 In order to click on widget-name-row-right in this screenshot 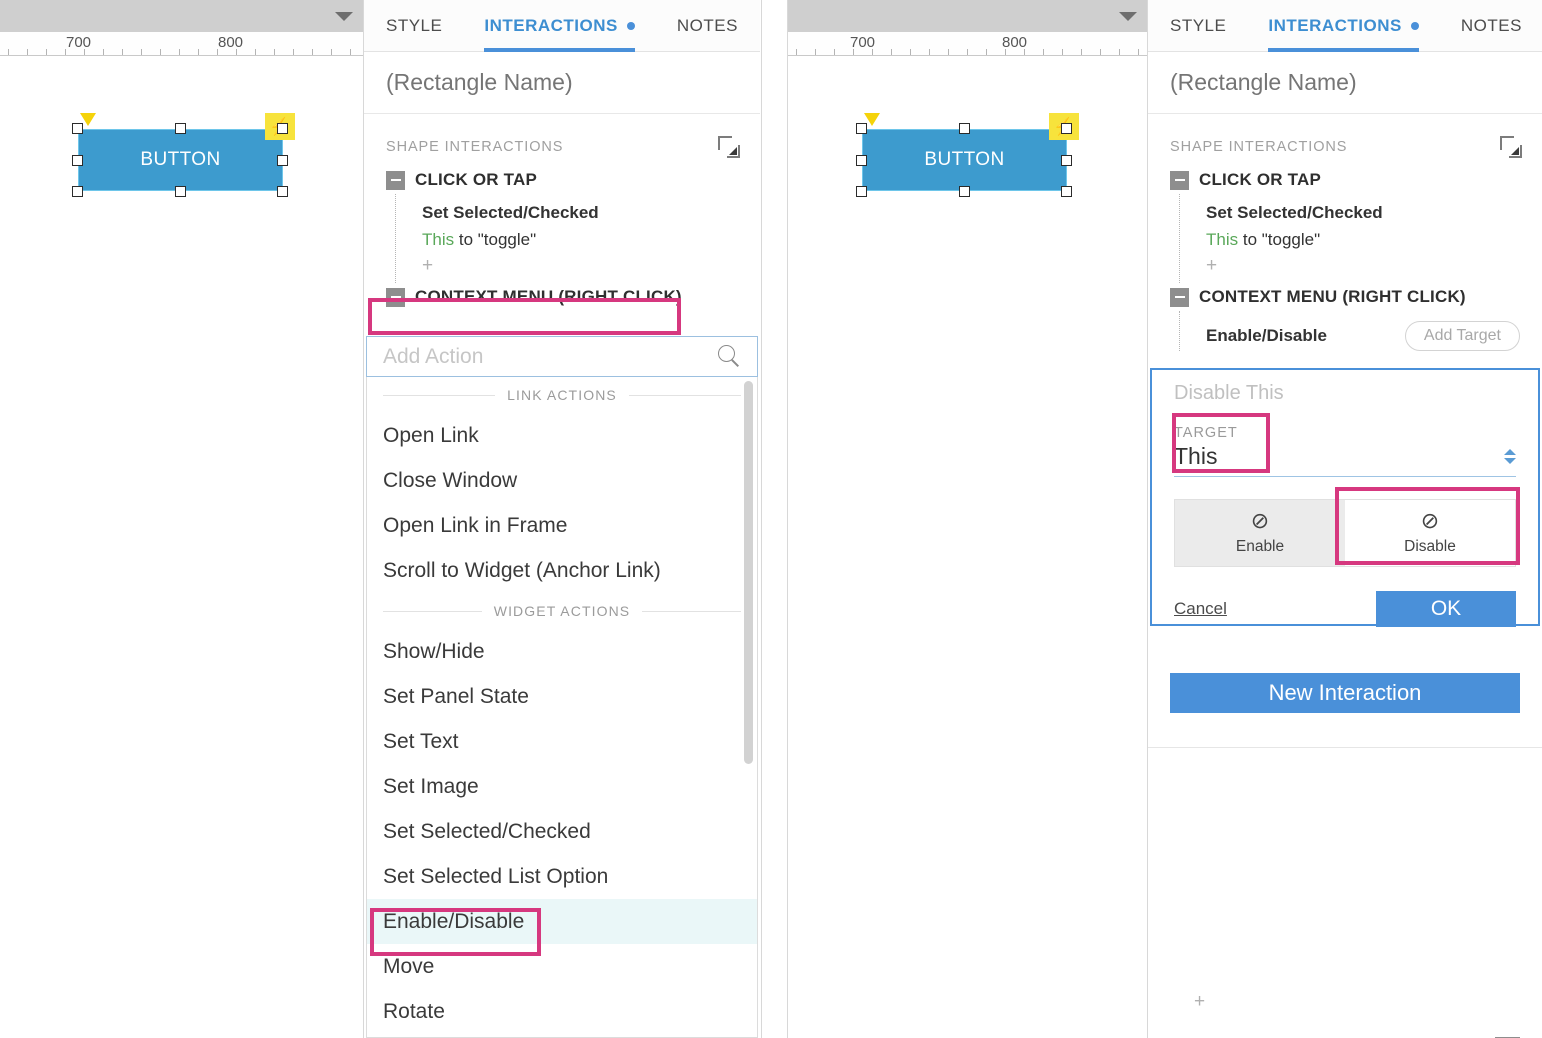, I will do `click(1345, 83)`.